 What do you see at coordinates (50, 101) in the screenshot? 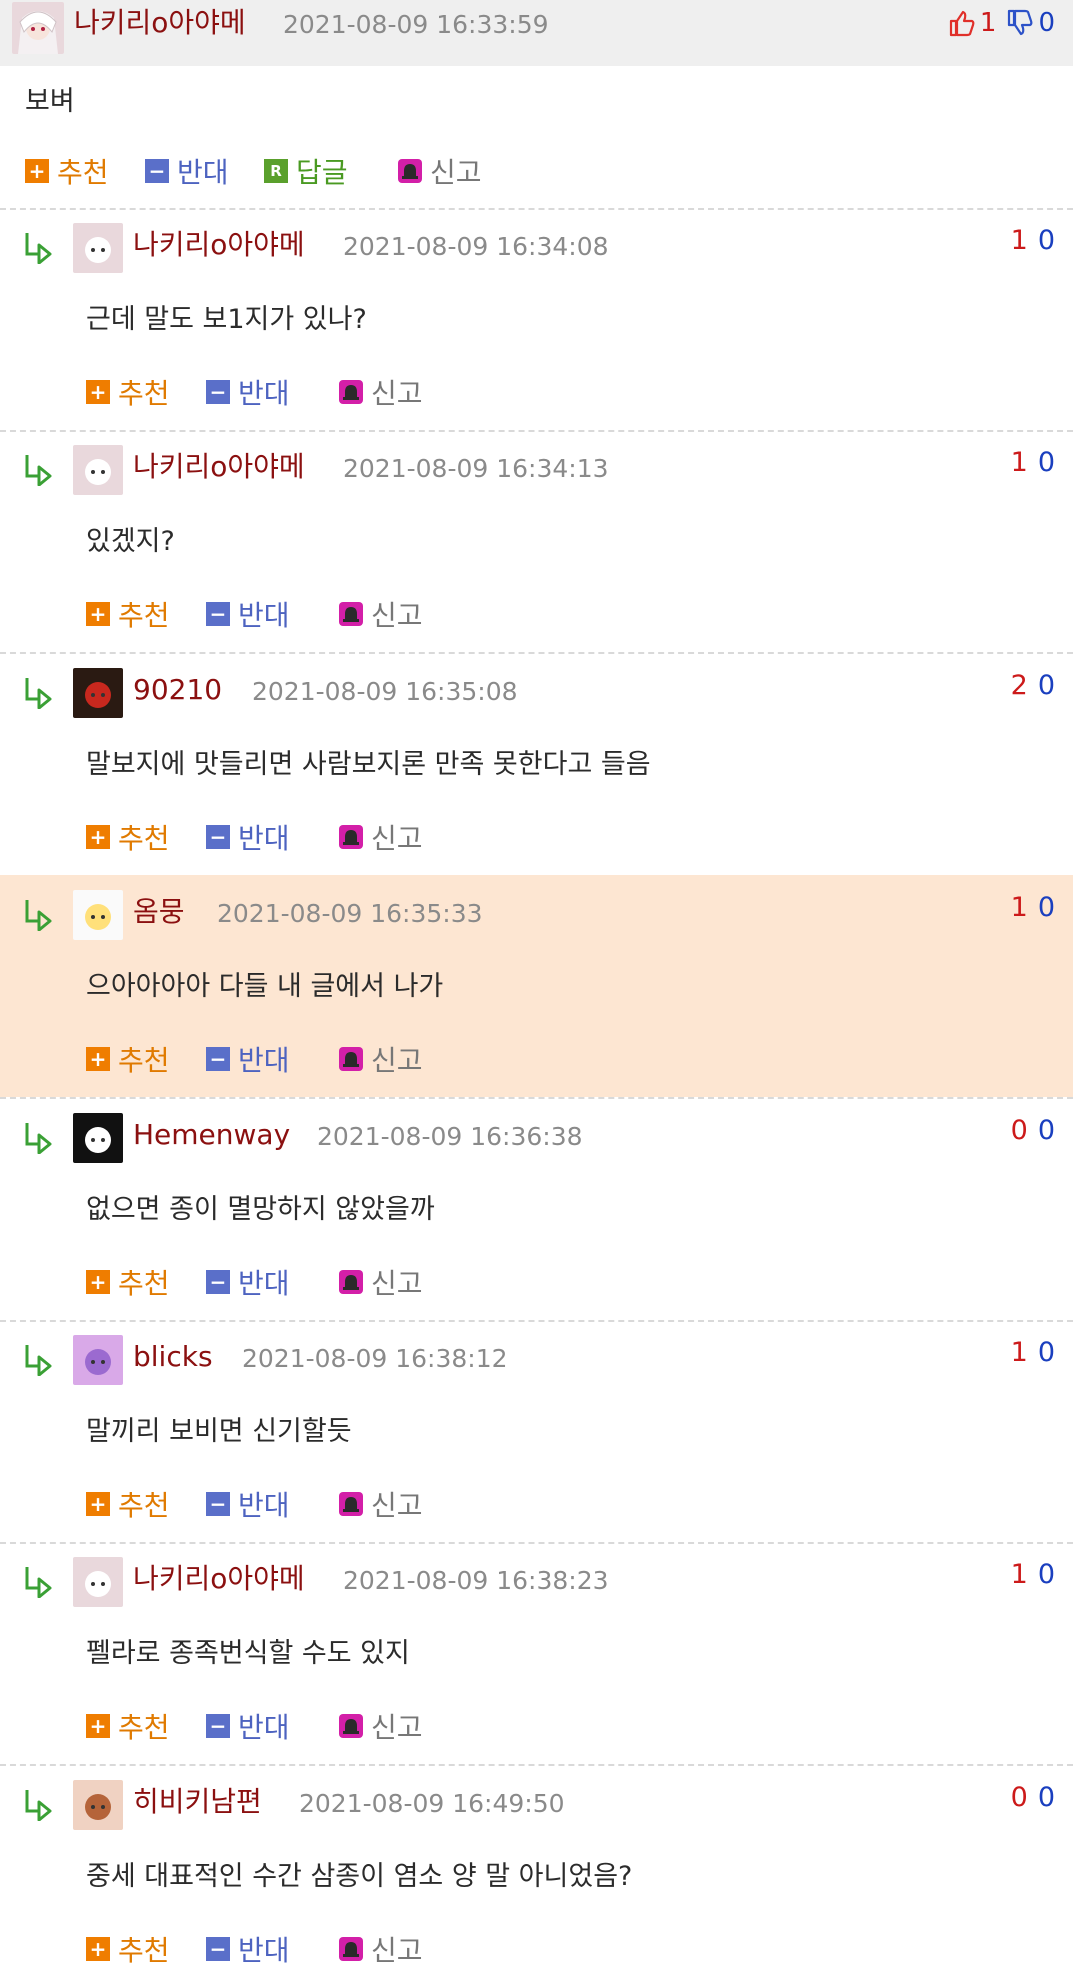
I see `post-body: 보벼` at bounding box center [50, 101].